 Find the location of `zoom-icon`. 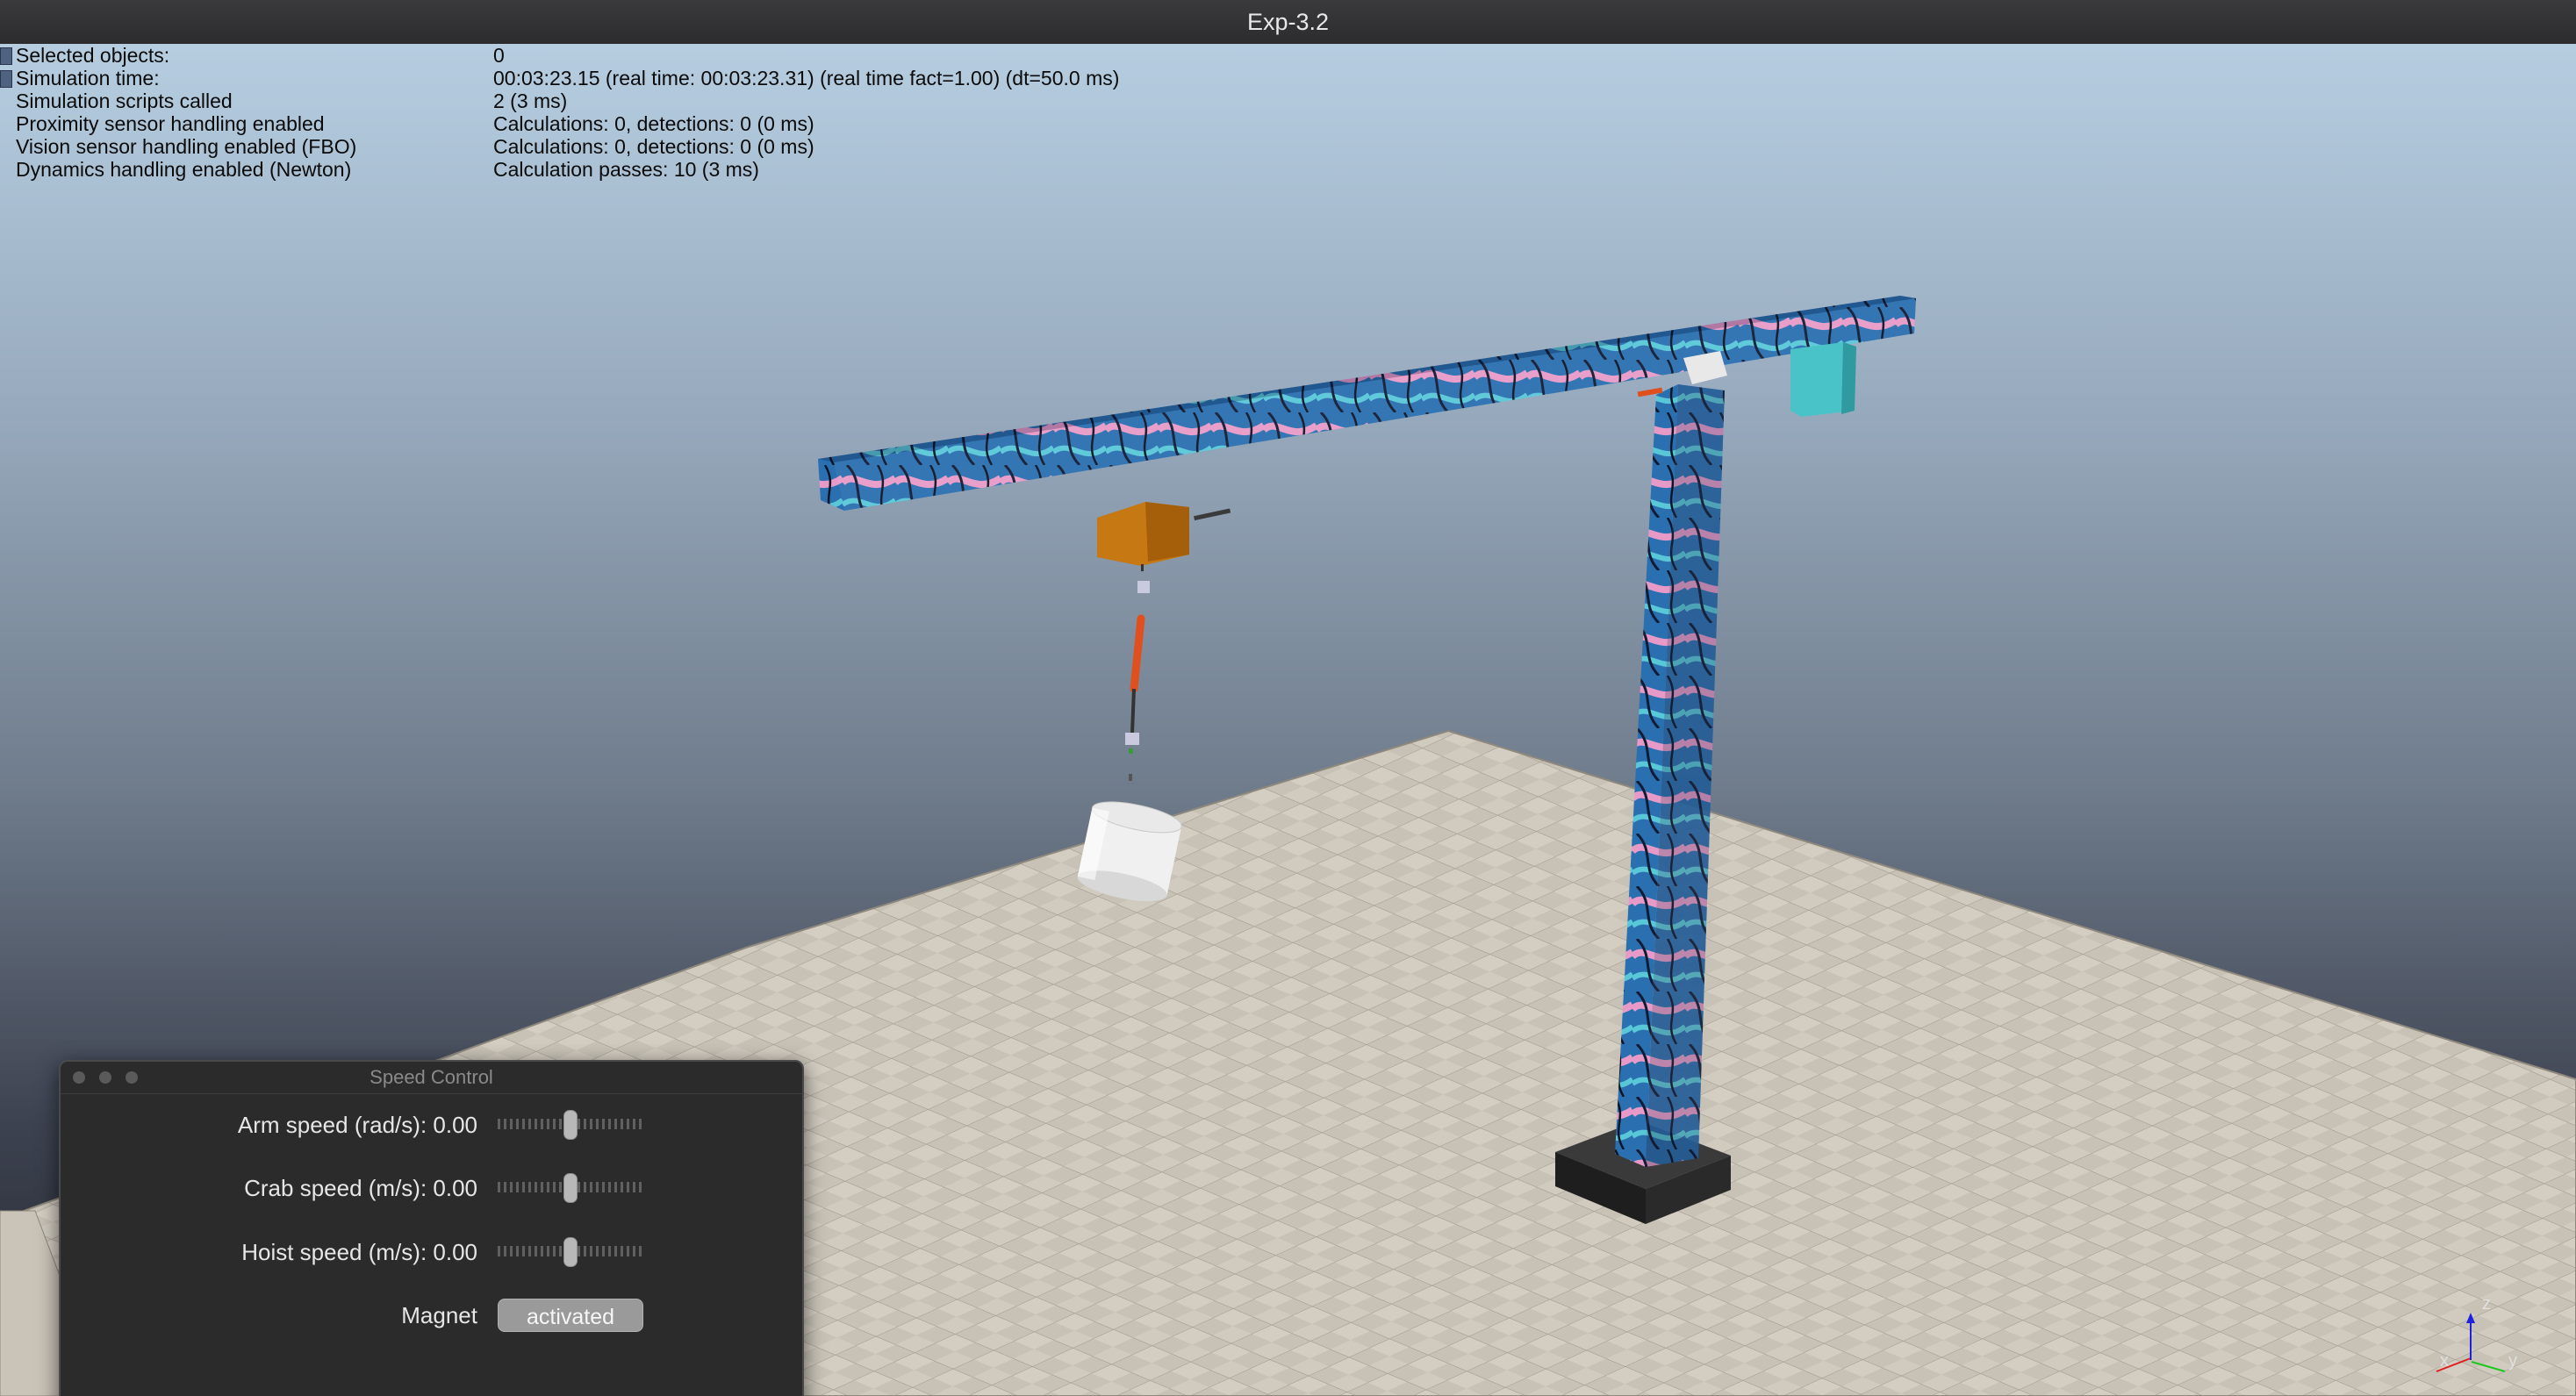

zoom-icon is located at coordinates (132, 1078).